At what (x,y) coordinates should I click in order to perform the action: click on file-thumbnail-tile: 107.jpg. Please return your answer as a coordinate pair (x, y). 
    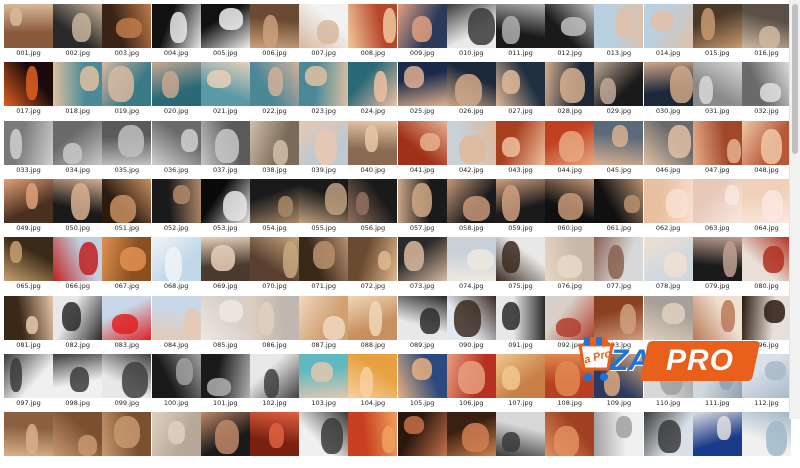
    Looking at the image, I should click on (520, 381).